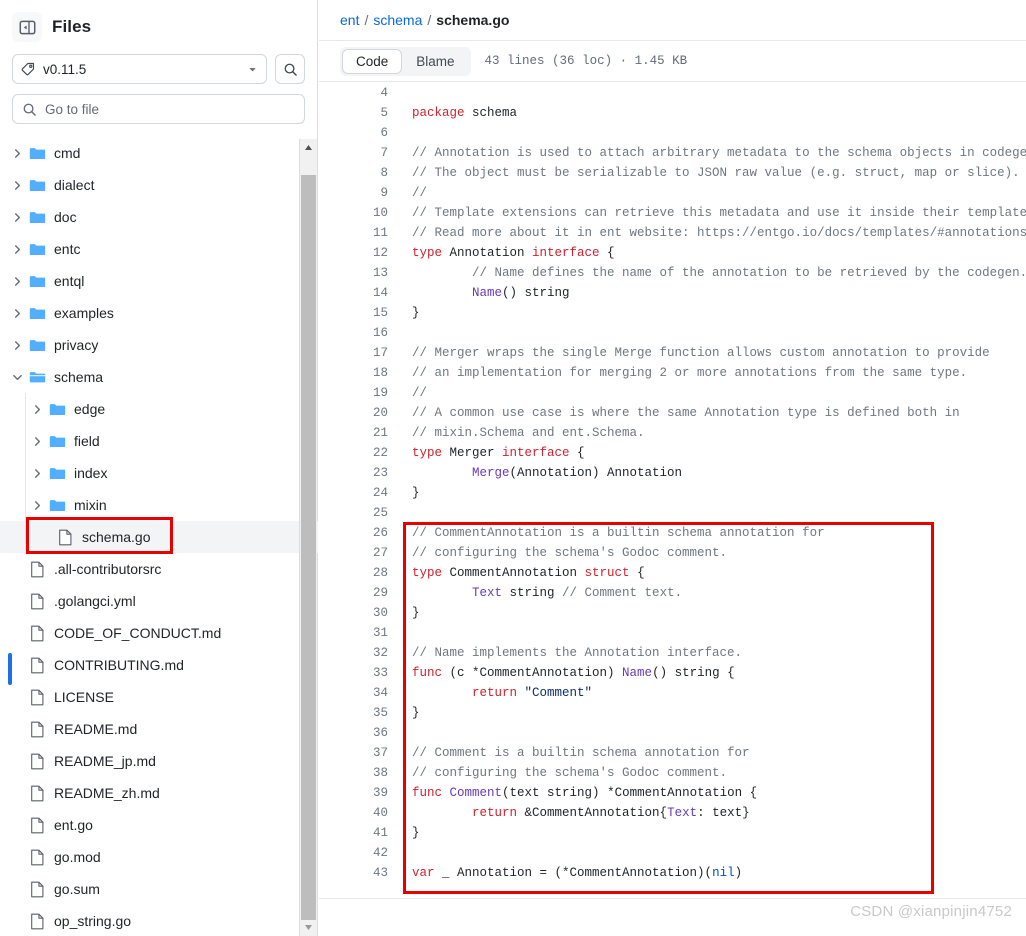  What do you see at coordinates (372, 61) in the screenshot?
I see `tab-code: Code` at bounding box center [372, 61].